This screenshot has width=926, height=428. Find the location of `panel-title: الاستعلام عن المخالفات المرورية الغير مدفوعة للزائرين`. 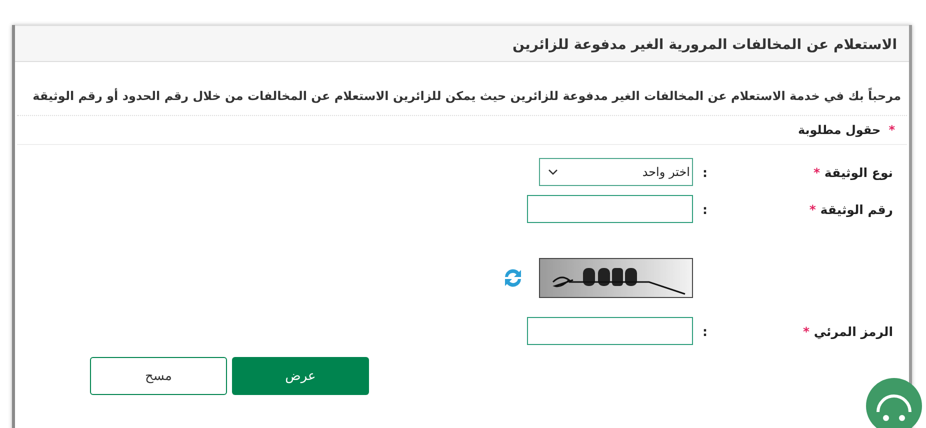

panel-title: الاستعلام عن المخالفات المرورية الغير مدفوعة للزائرين is located at coordinates (704, 45).